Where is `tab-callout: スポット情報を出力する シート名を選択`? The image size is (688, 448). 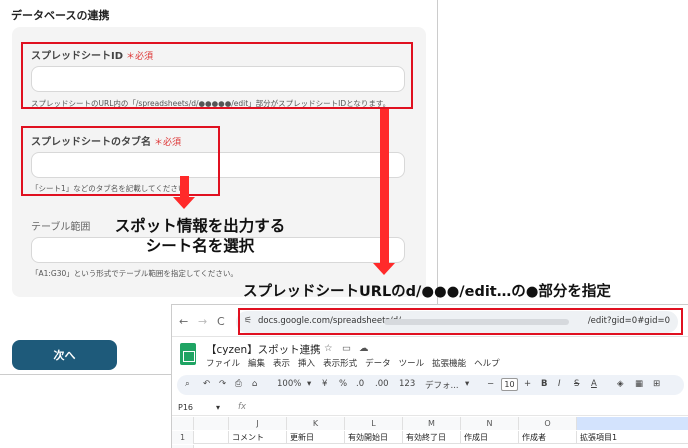
tab-callout: スポット情報を出力する シート名を選択 is located at coordinates (200, 236).